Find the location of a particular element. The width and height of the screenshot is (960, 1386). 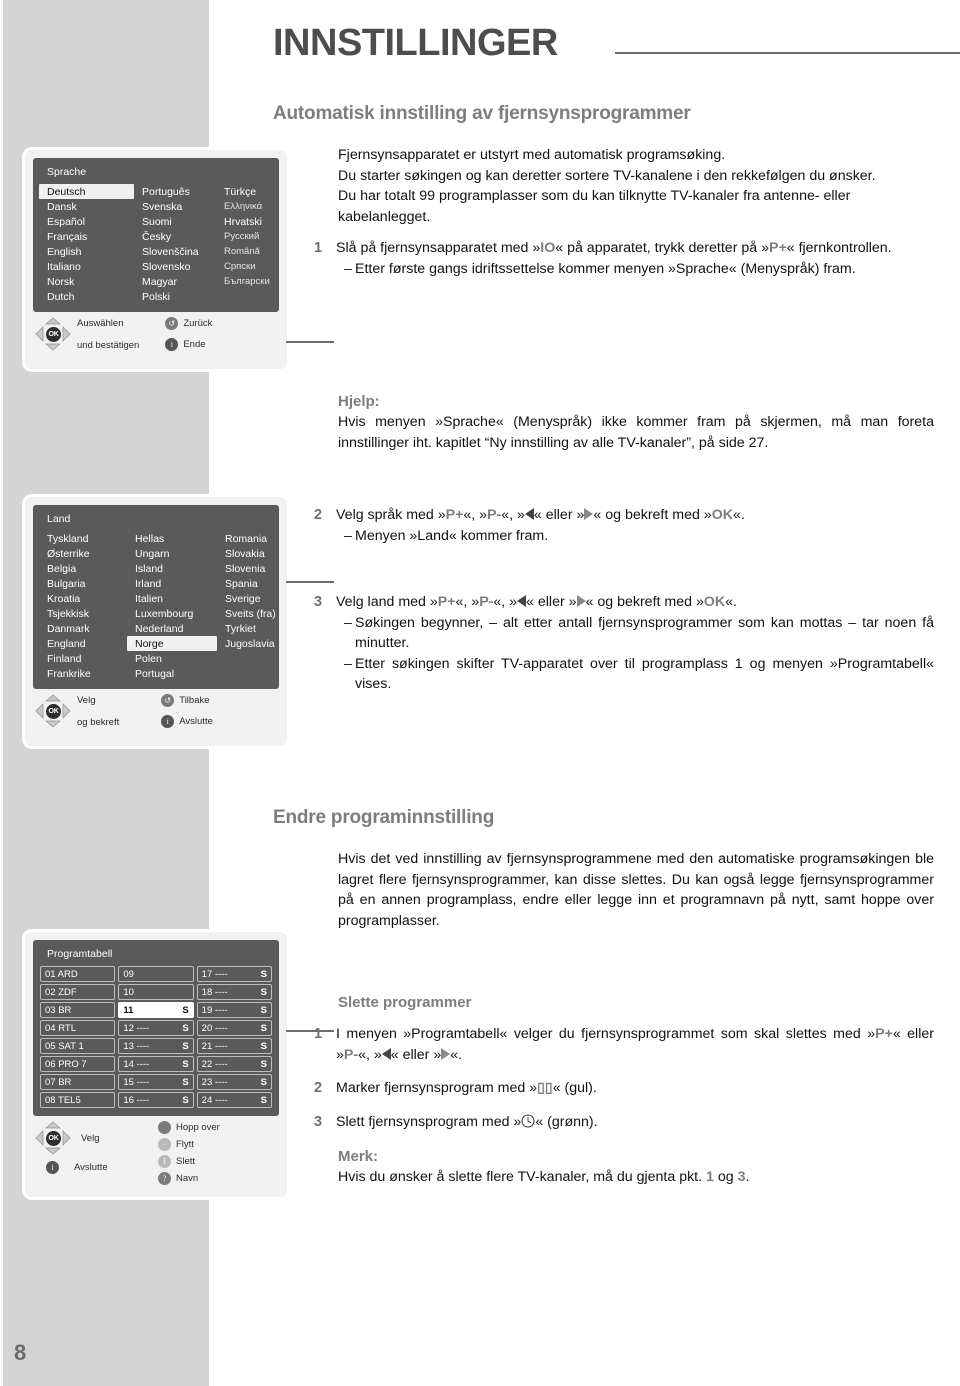

list-item: Jugoslavia is located at coordinates (246, 643).